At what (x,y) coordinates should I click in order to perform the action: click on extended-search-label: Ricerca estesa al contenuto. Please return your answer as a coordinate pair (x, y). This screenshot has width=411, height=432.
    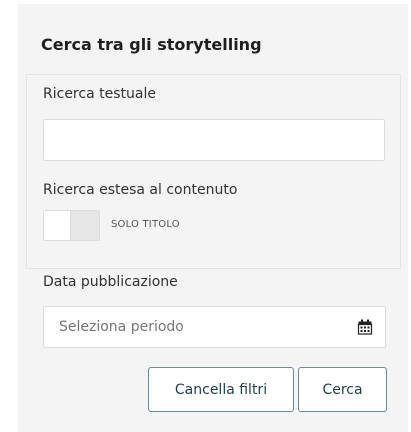
    Looking at the image, I should click on (140, 190).